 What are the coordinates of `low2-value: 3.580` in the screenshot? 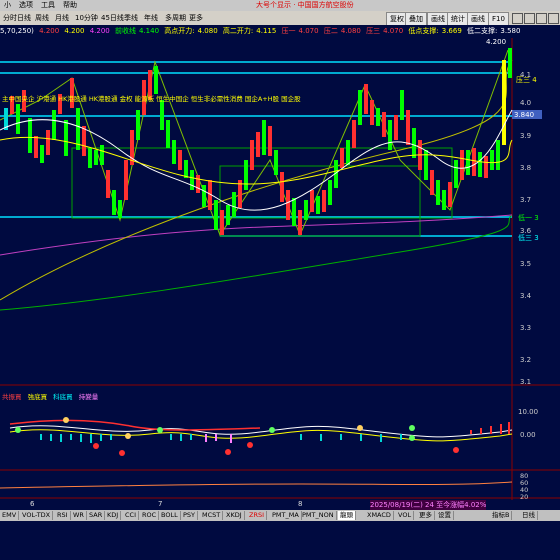 It's located at (510, 31).